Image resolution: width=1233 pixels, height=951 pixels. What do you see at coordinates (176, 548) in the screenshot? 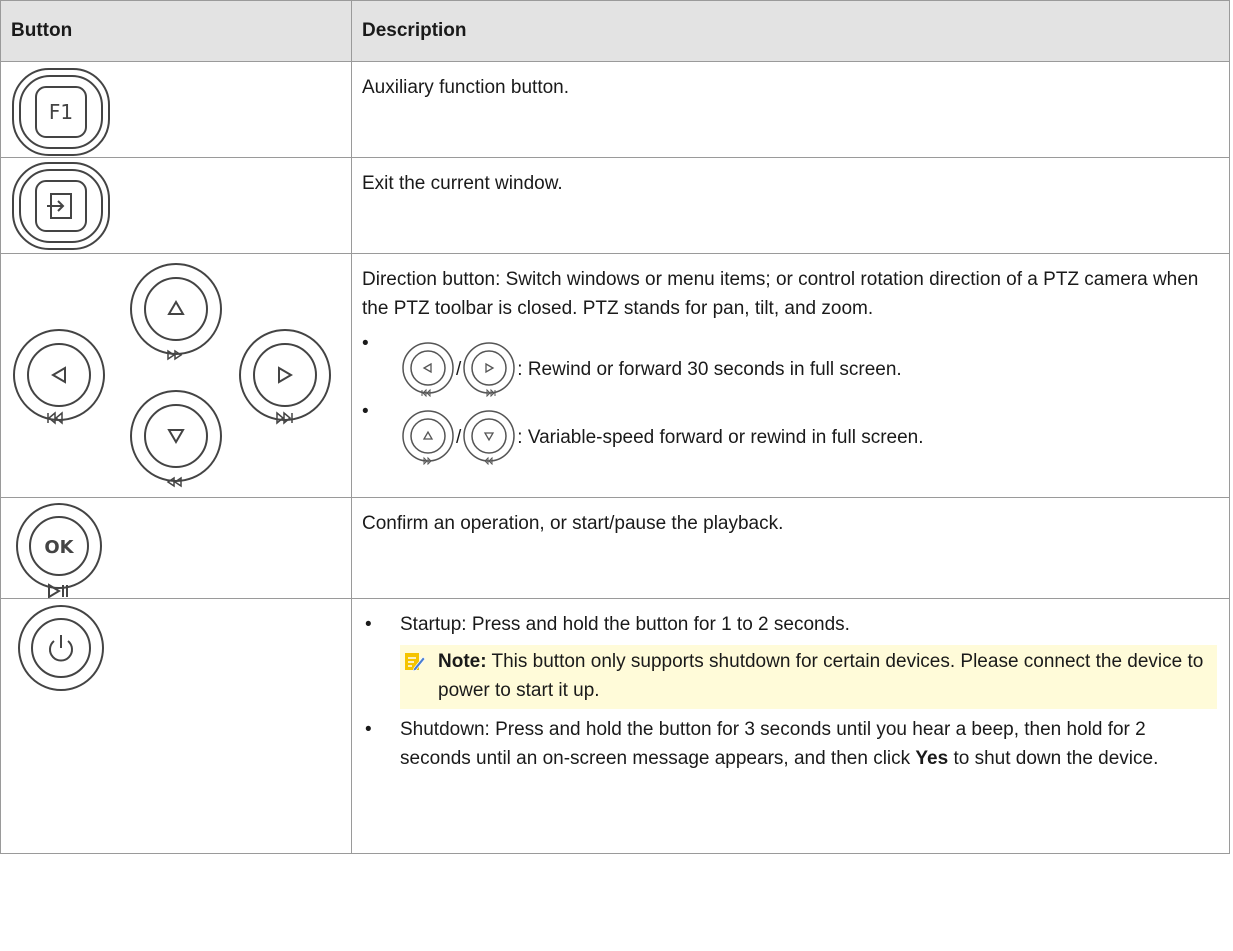
I see `cell-ok-image: OK` at bounding box center [176, 548].